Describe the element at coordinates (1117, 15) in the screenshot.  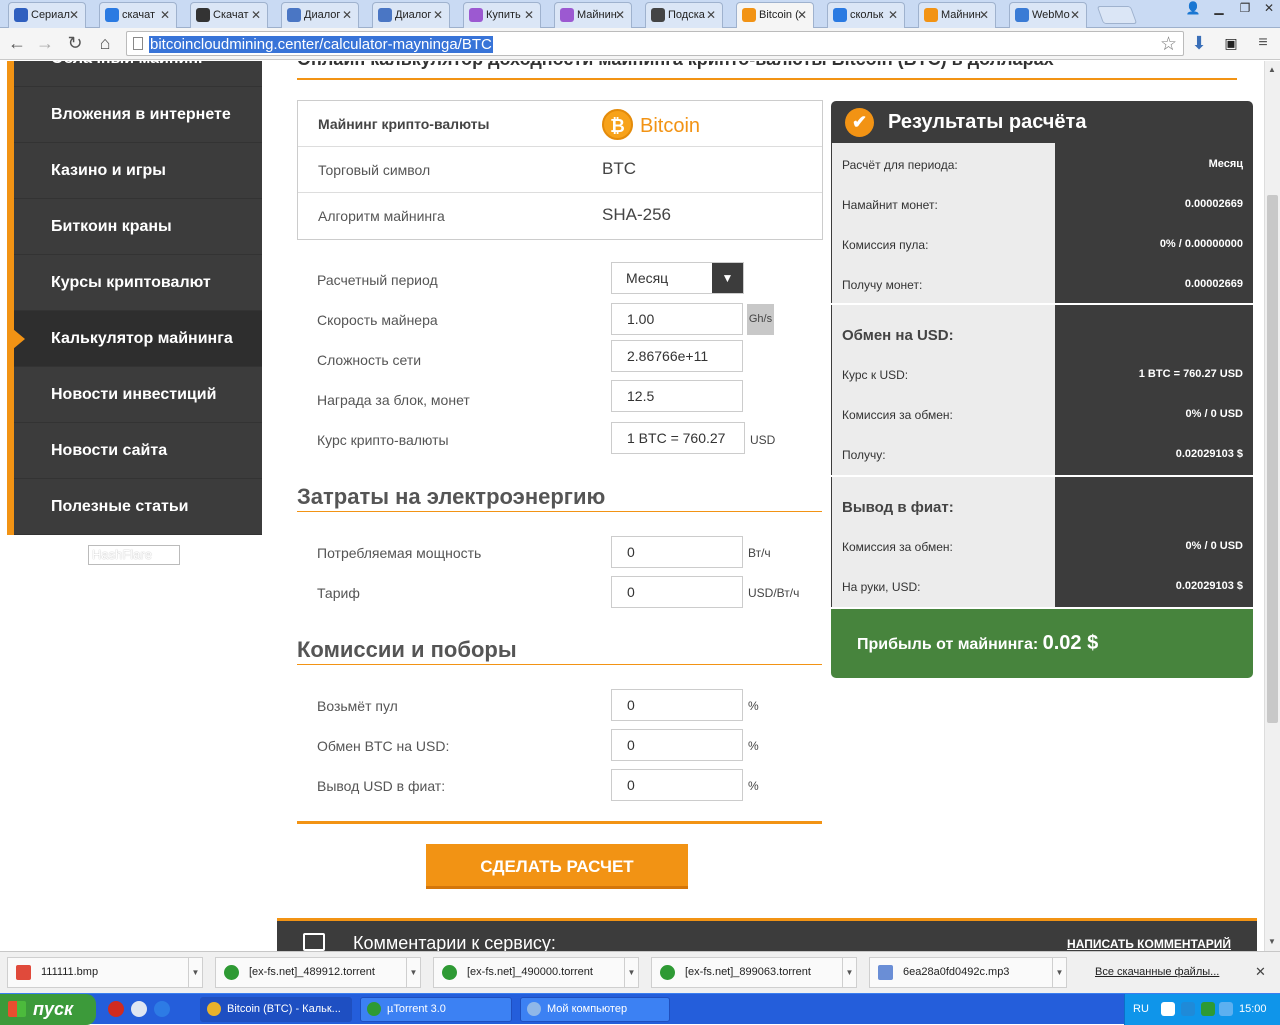
I see `new-tab-button` at that location.